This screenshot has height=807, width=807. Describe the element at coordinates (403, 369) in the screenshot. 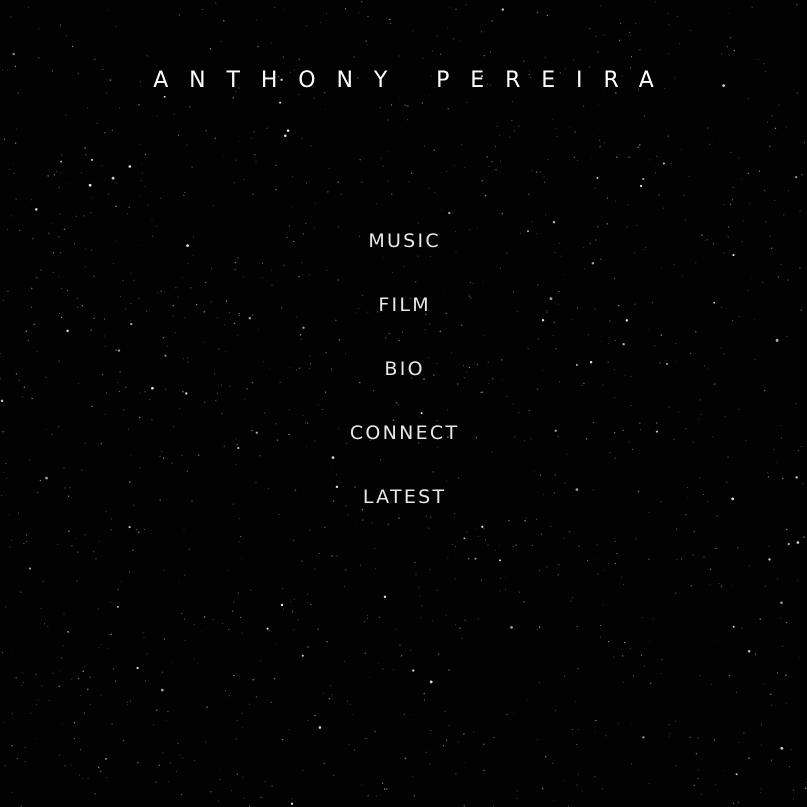

I see `nav-link-bio: BIO` at that location.